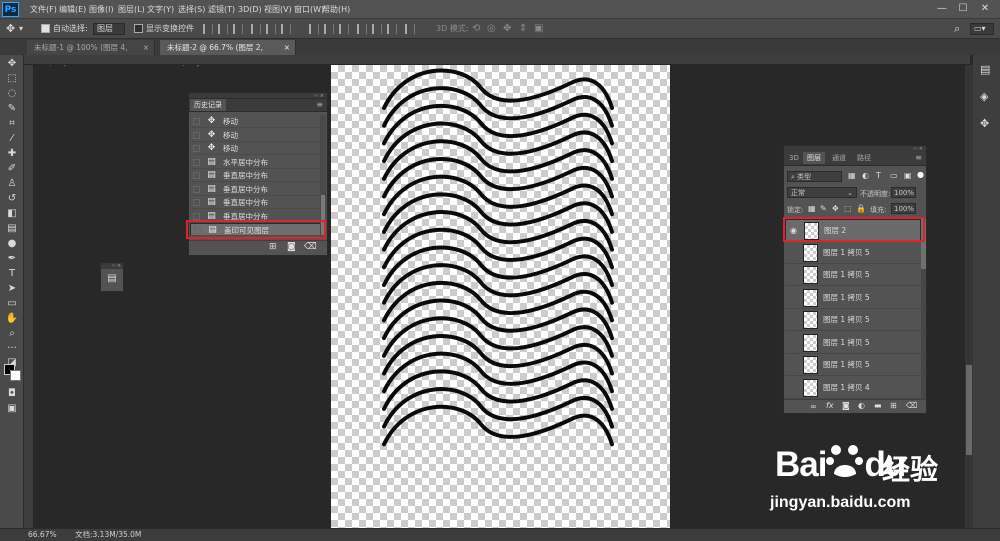  I want to click on layer-row: 图层 1 拷贝 4, so click(853, 388).